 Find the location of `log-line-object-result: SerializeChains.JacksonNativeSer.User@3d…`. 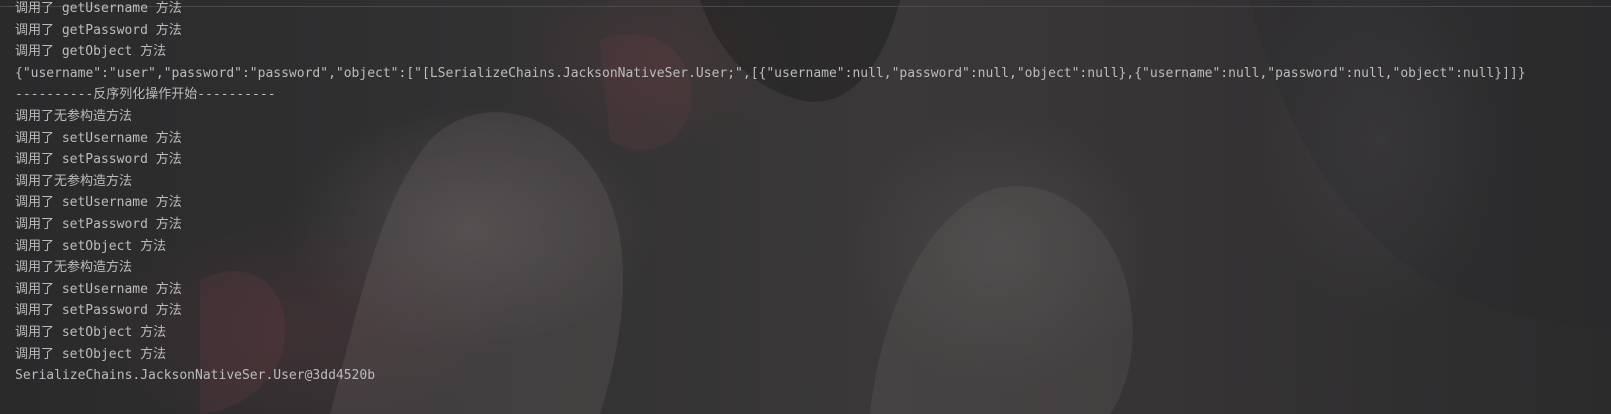

log-line-object-result: SerializeChains.JacksonNativeSer.User@3d… is located at coordinates (195, 376).